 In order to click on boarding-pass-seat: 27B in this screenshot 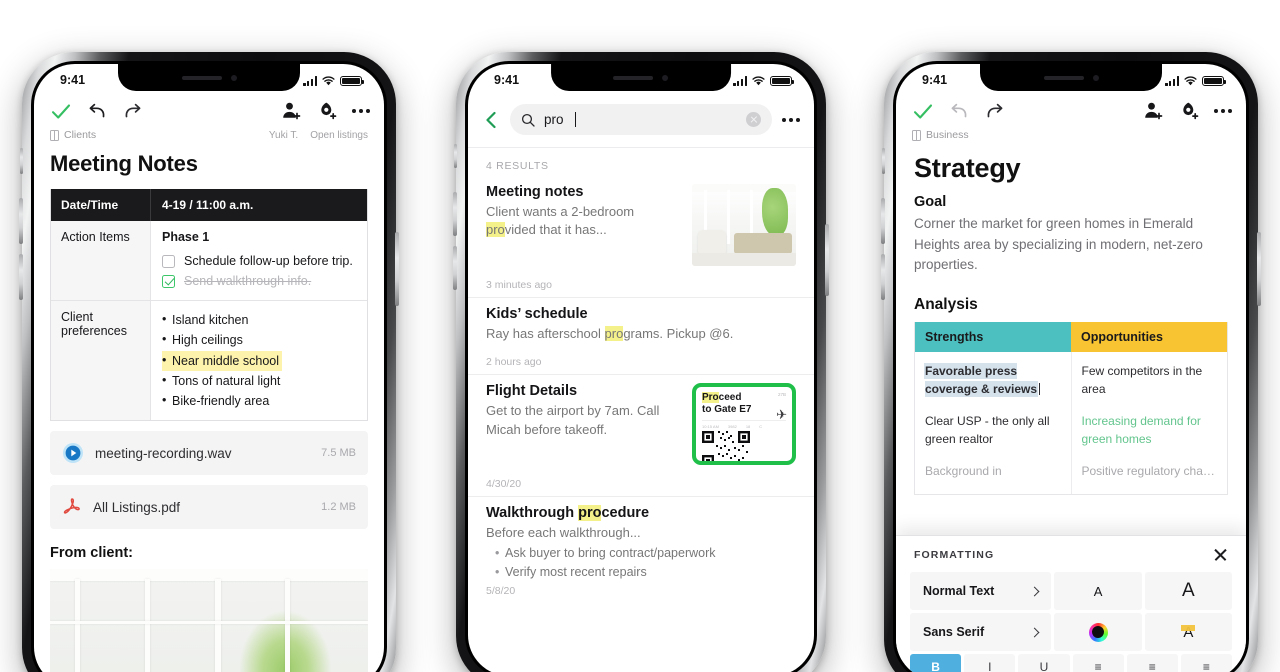, I will do `click(781, 395)`.